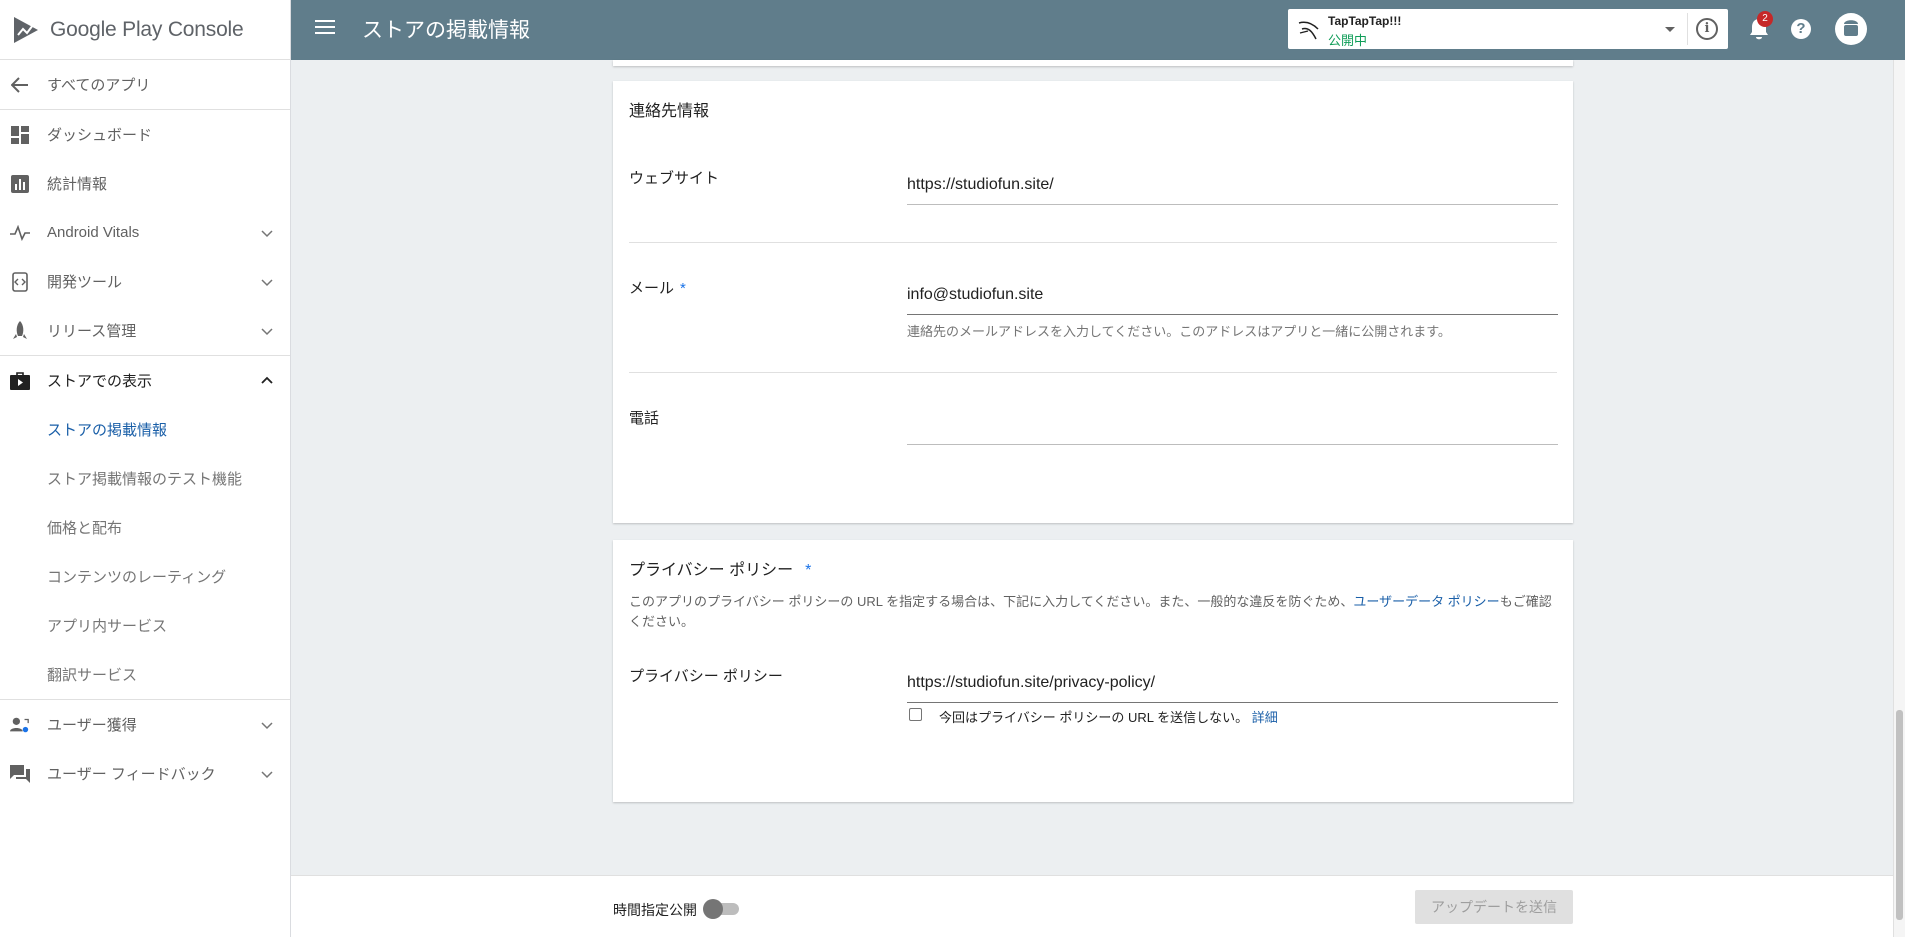 The width and height of the screenshot is (1905, 937). What do you see at coordinates (1508, 29) in the screenshot?
I see `app-selector: TapTapTap!!! 公開中 i` at bounding box center [1508, 29].